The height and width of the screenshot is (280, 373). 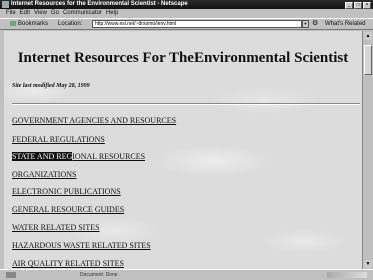 I want to click on netscape-icon, so click(x=5, y=4).